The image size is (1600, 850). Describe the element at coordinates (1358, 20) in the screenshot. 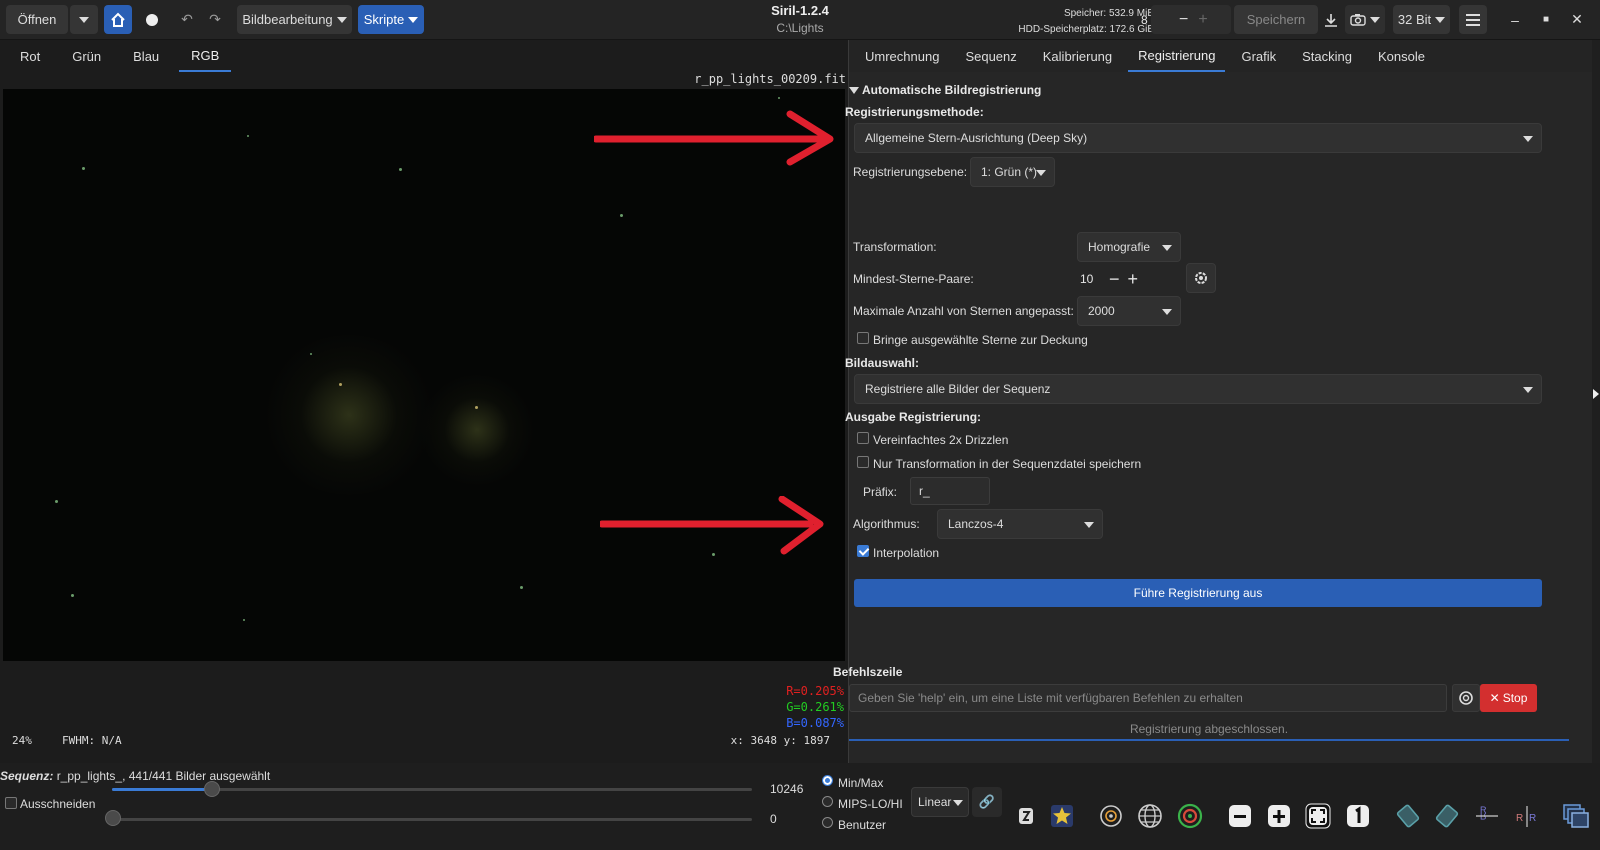

I see `camera-icon` at that location.